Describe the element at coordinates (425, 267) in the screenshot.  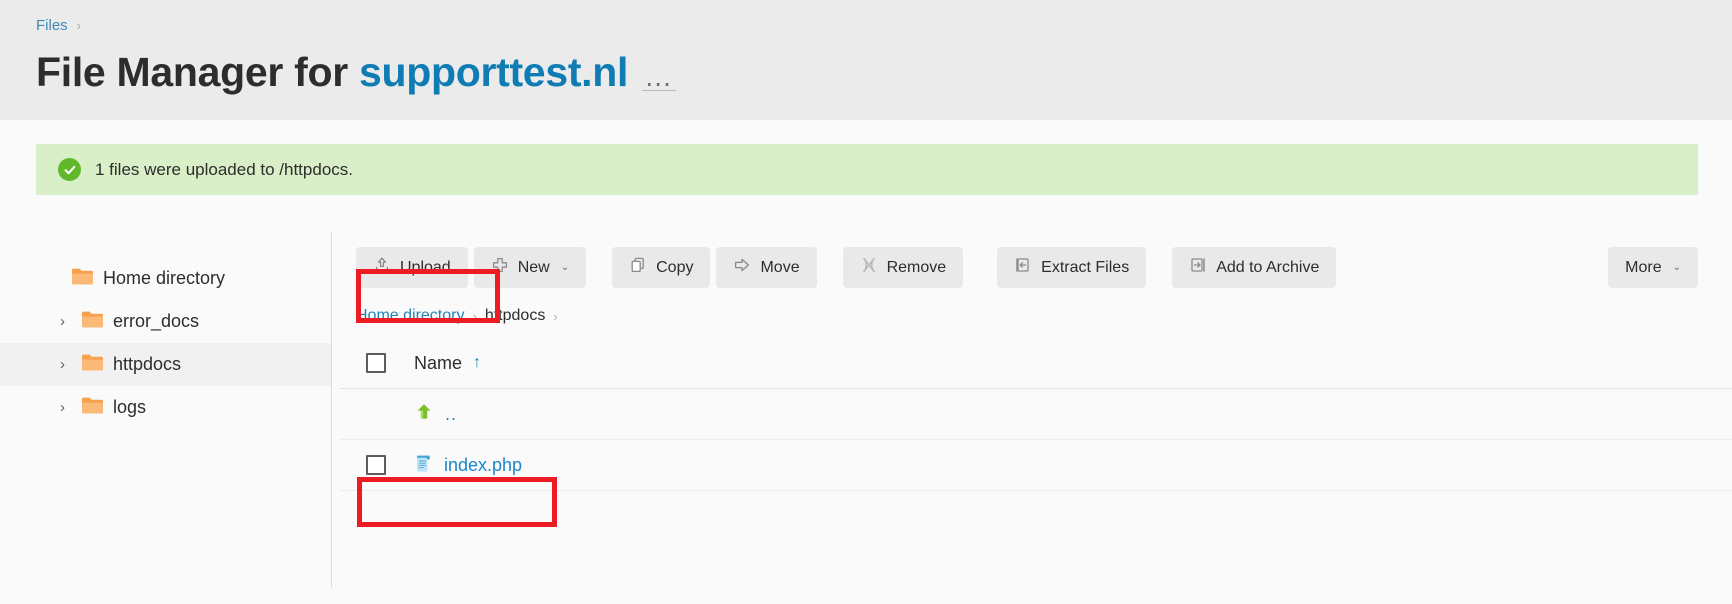
I see `upload-button-label: Upload` at that location.